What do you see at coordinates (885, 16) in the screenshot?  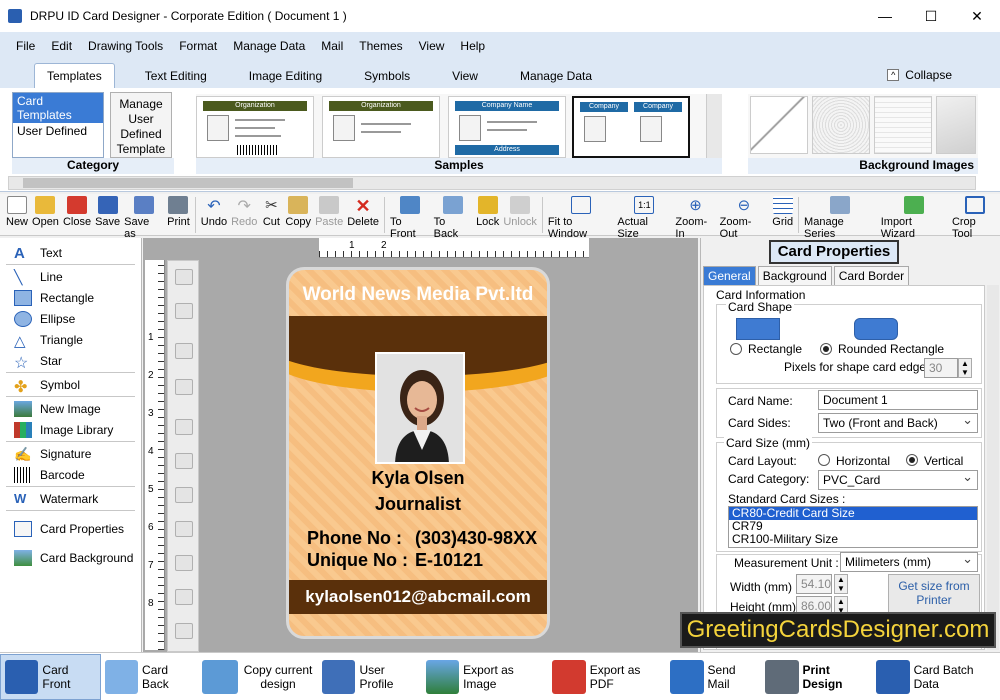 I see `minimize-button: —` at bounding box center [885, 16].